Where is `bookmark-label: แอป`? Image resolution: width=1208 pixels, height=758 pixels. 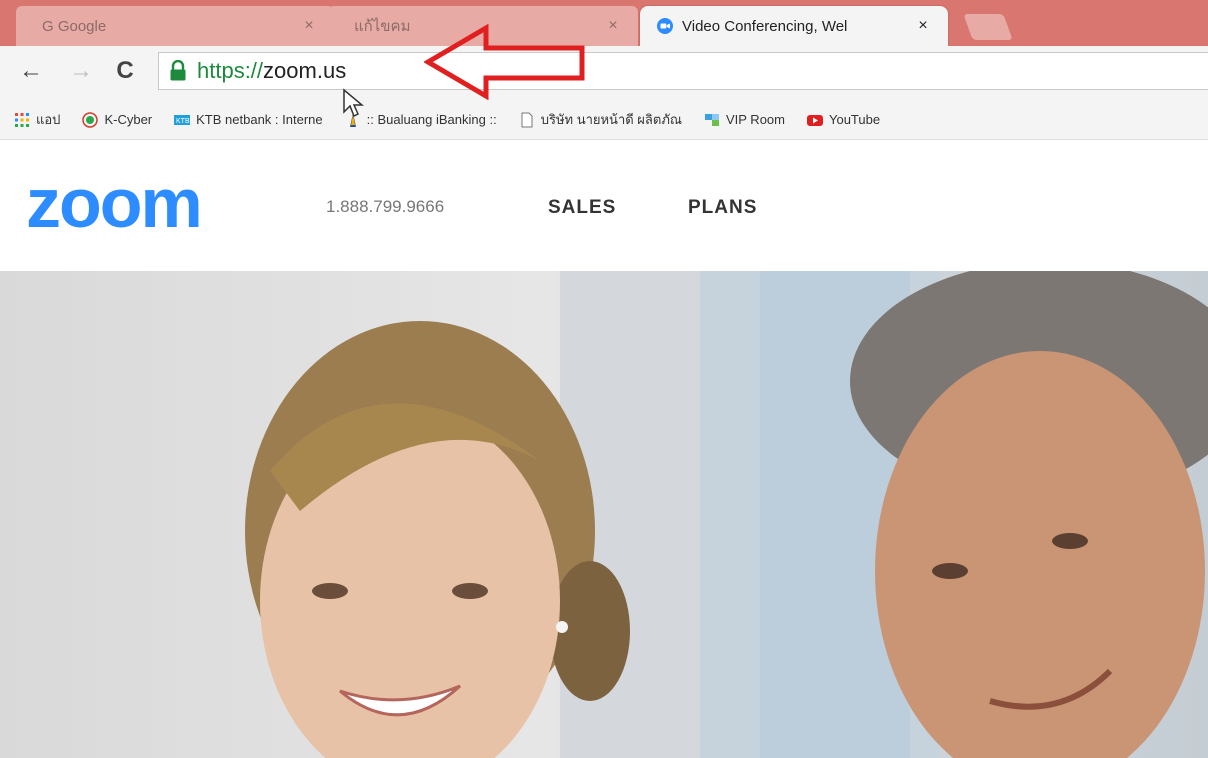
bookmark-label: แอป is located at coordinates (48, 119).